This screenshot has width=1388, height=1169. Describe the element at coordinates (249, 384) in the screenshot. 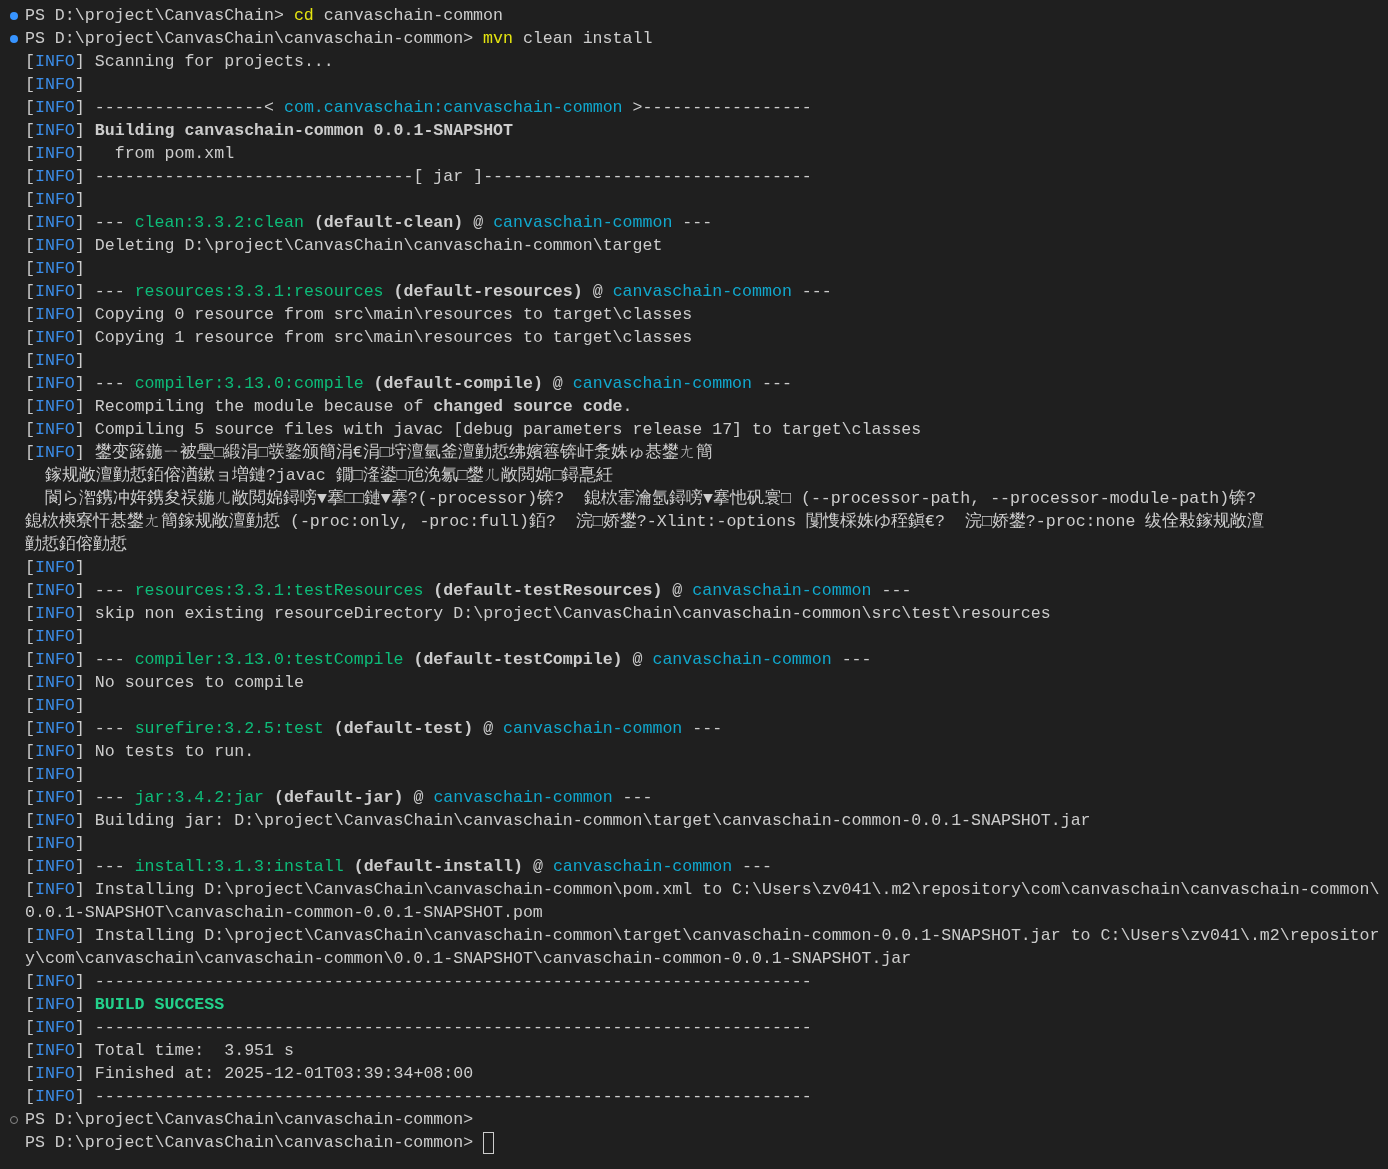

I see `plugin-goal-text: compiler:3.13.0:compile` at that location.